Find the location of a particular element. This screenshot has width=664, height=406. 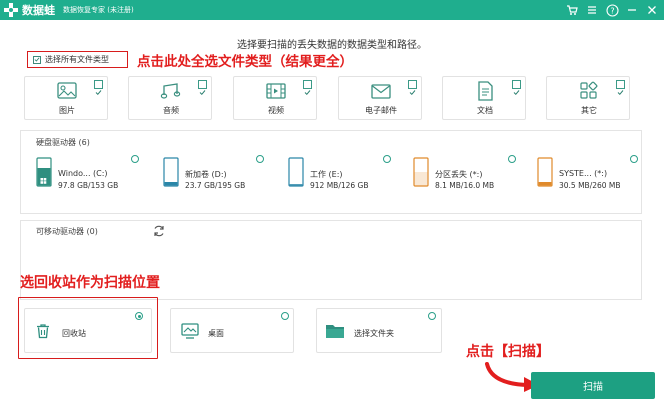

category-card-document: 文档 is located at coordinates (484, 98).